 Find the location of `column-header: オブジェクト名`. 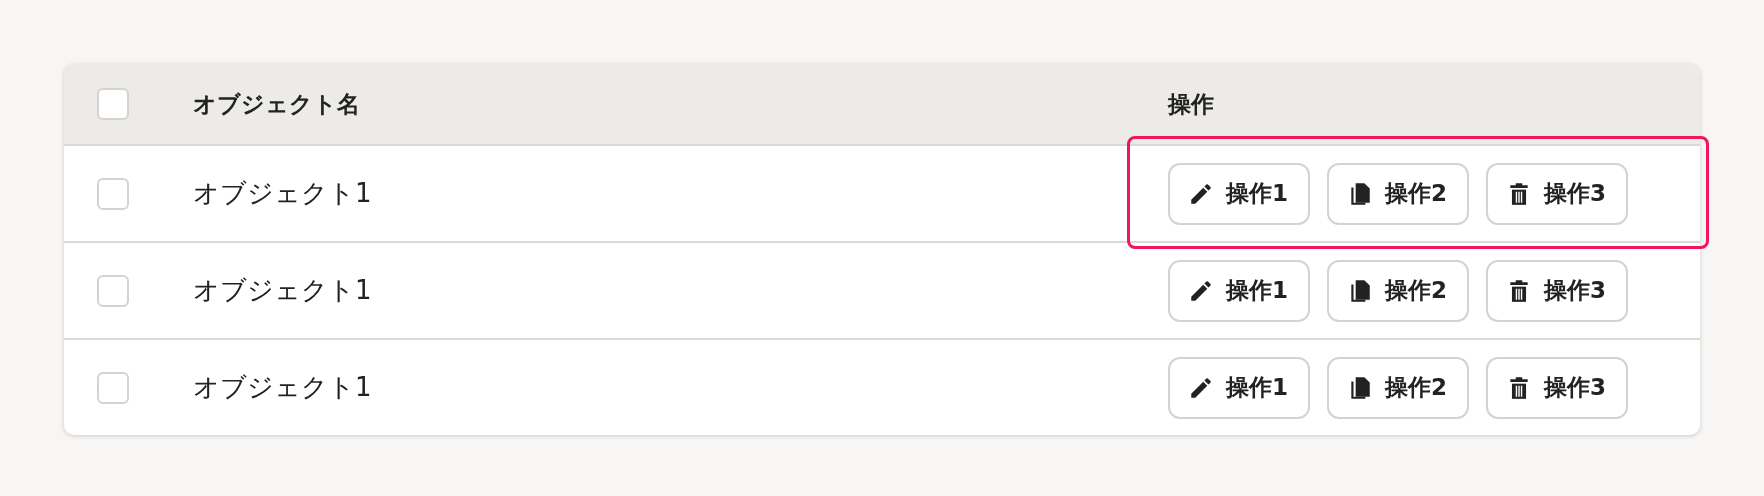

column-header: オブジェクト名 is located at coordinates (276, 103).